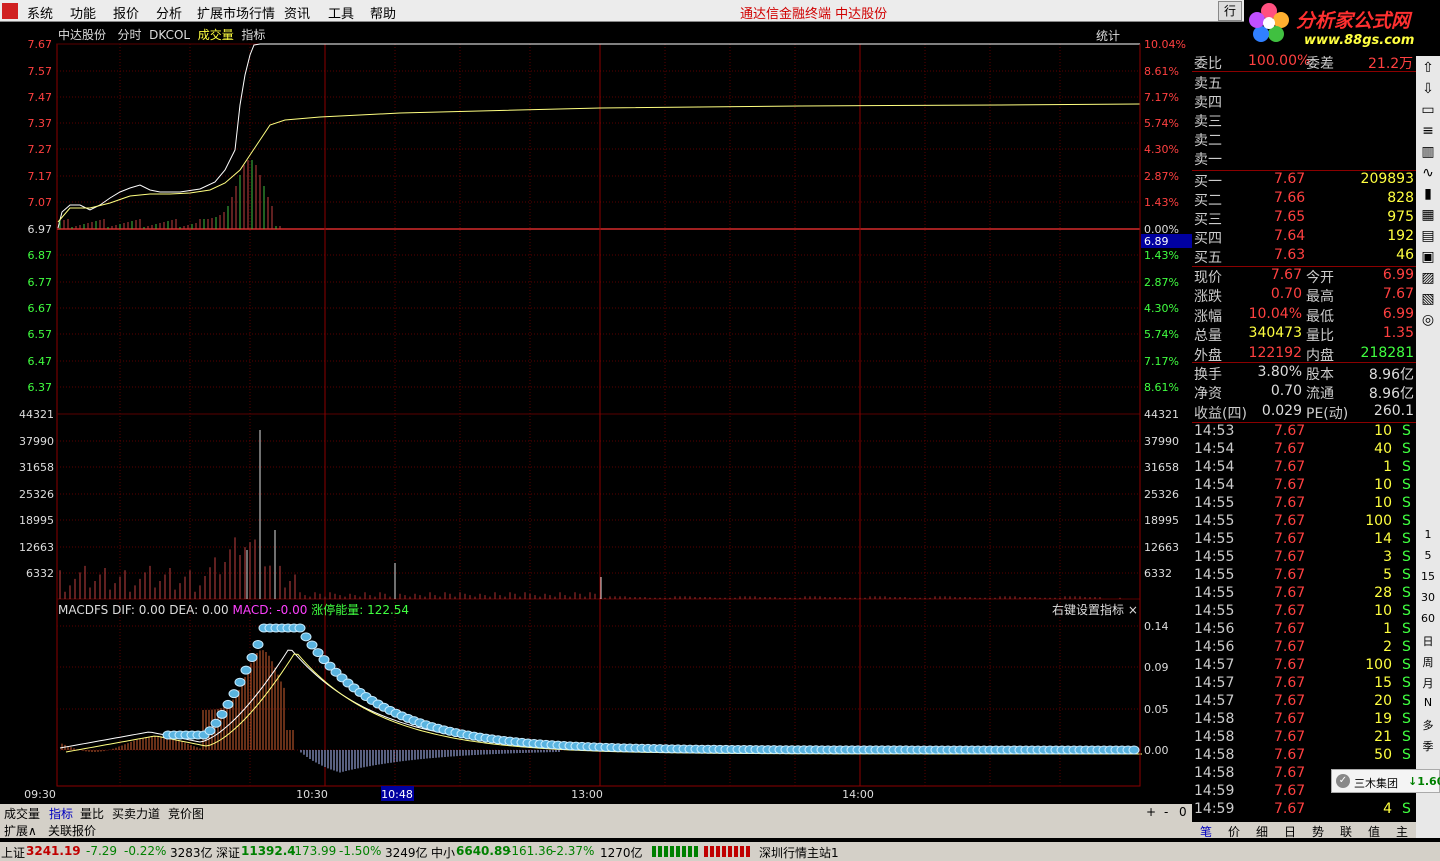 This screenshot has height=861, width=1440. What do you see at coordinates (1183, 812) in the screenshot?
I see `zoom-reset-button: 0` at bounding box center [1183, 812].